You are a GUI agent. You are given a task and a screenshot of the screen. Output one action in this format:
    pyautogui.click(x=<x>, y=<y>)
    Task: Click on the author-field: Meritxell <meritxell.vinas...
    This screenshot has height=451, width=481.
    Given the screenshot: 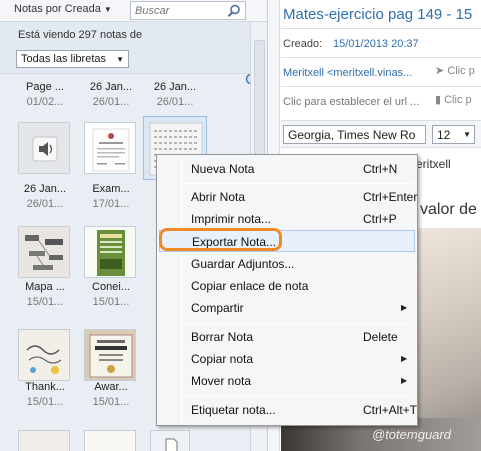 What is the action you would take?
    pyautogui.click(x=347, y=73)
    